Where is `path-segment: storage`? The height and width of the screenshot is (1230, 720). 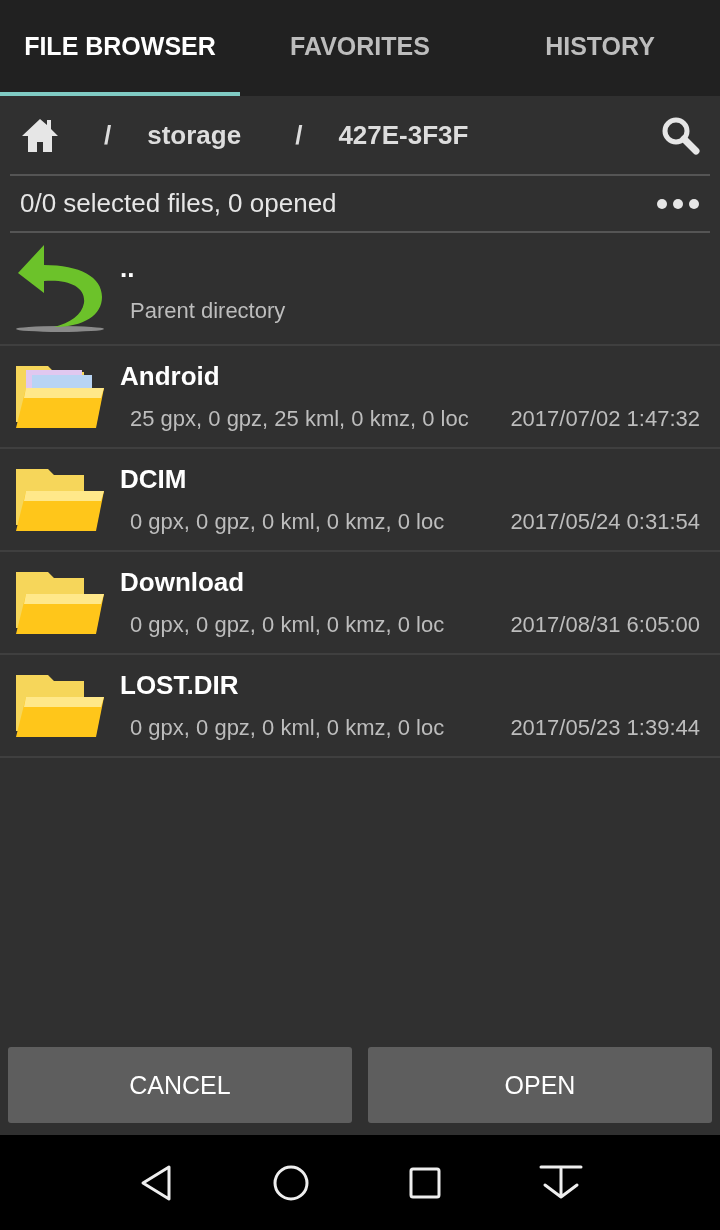
path-segment: storage is located at coordinates (194, 135).